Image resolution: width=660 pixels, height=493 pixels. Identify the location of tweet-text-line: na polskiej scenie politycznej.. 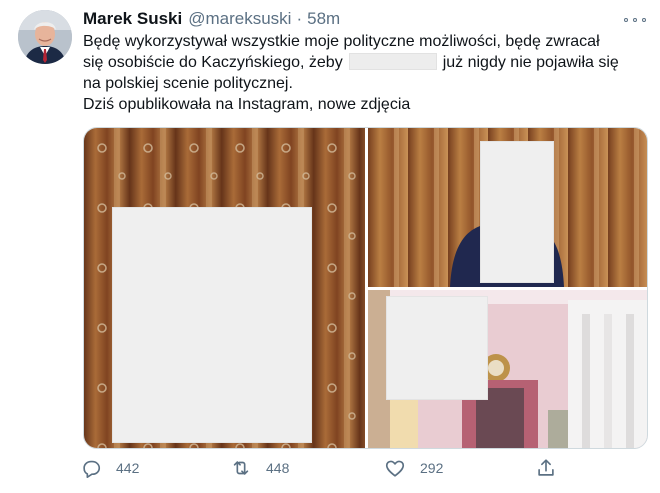
(188, 83).